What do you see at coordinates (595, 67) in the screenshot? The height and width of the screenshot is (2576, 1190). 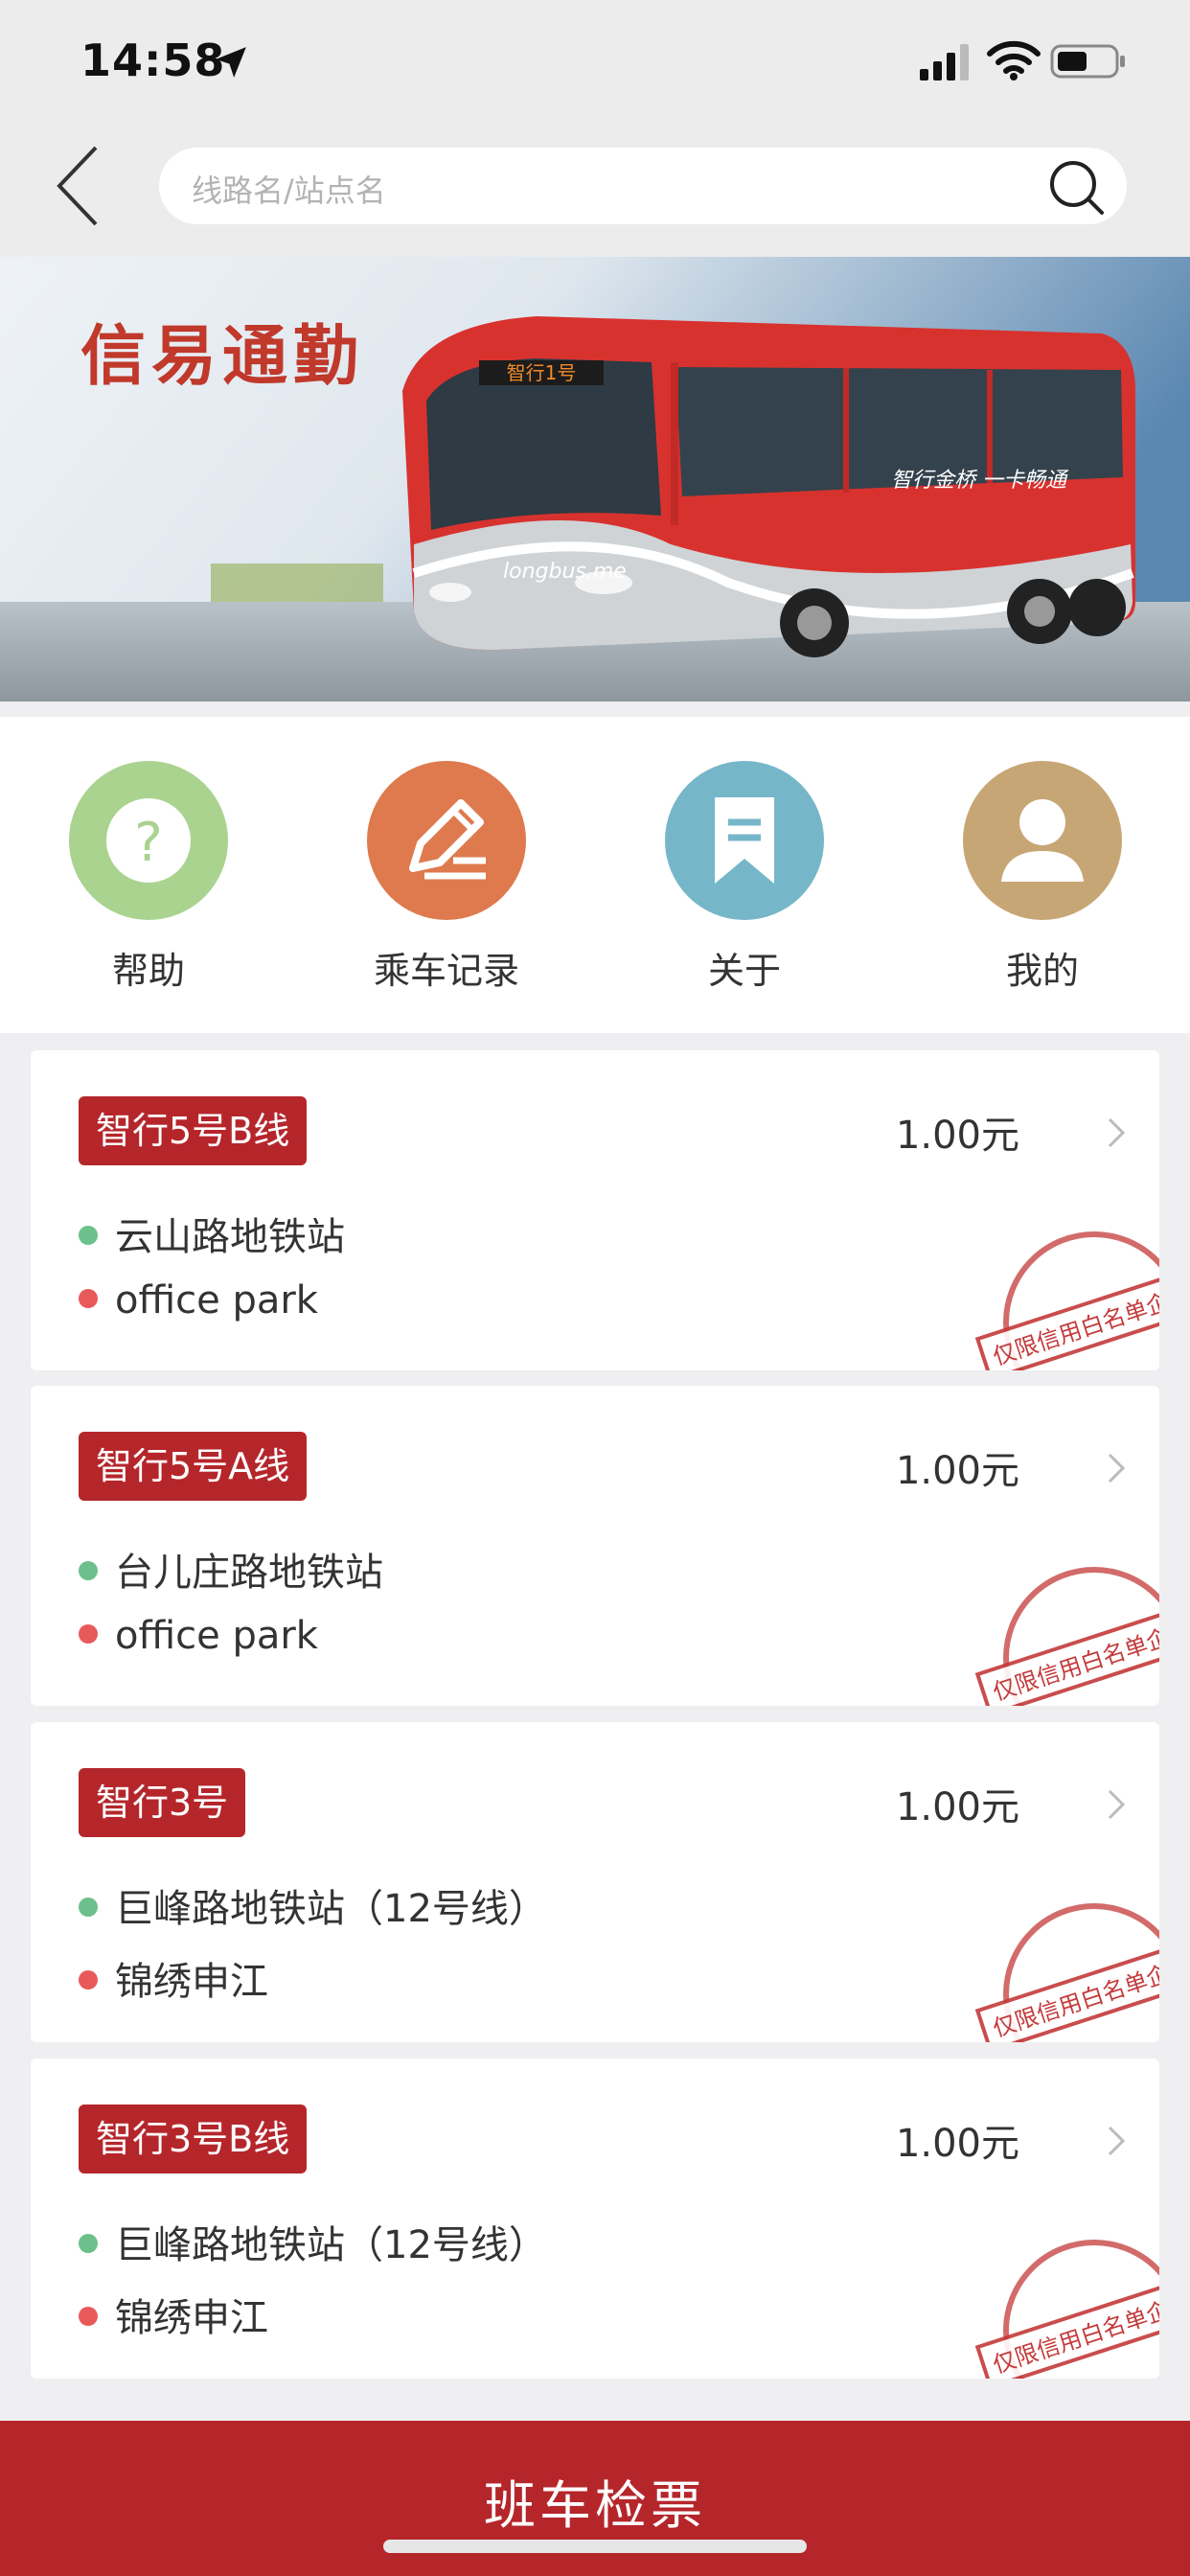 I see `status-bar: 14:58` at bounding box center [595, 67].